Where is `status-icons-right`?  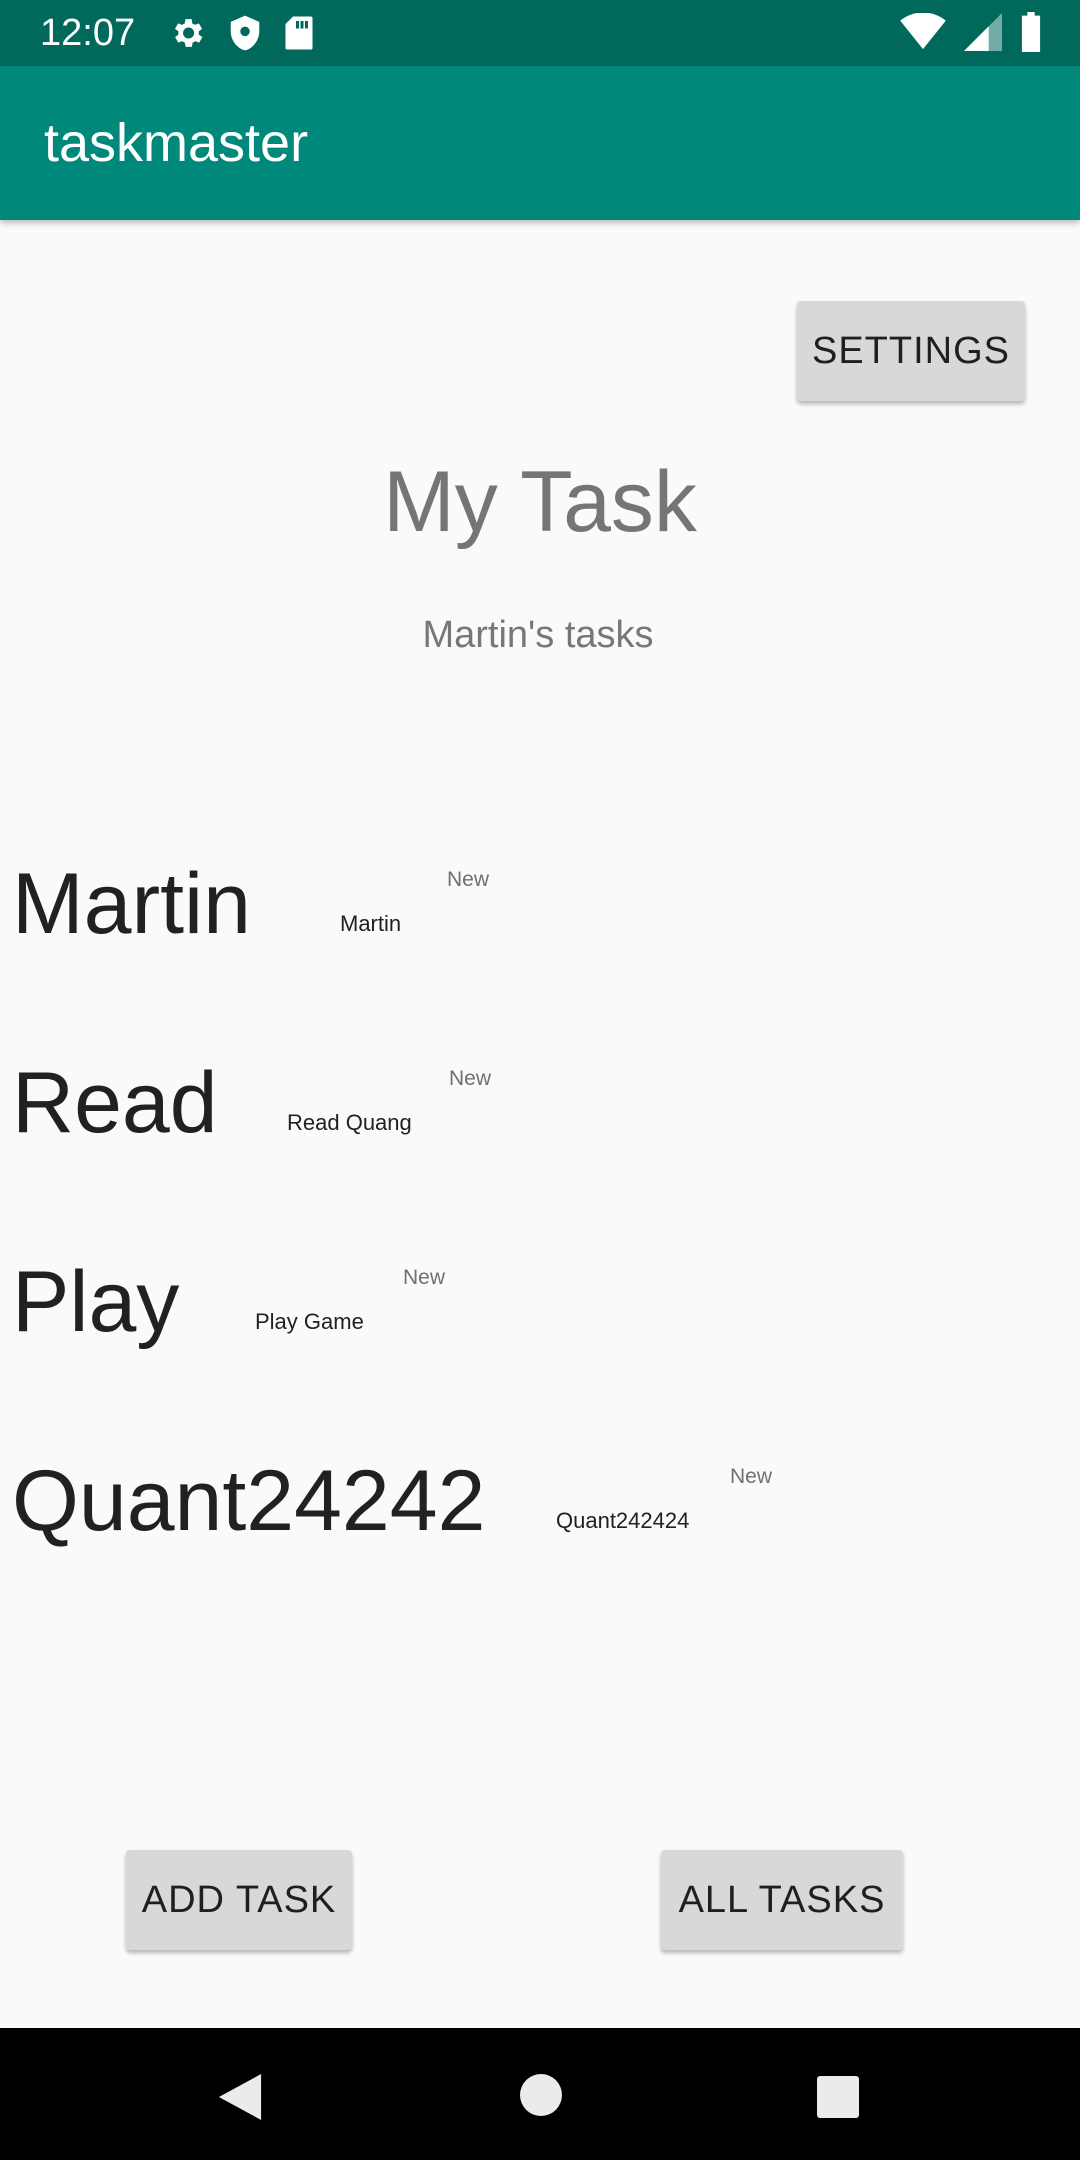
status-icons-right is located at coordinates (971, 34).